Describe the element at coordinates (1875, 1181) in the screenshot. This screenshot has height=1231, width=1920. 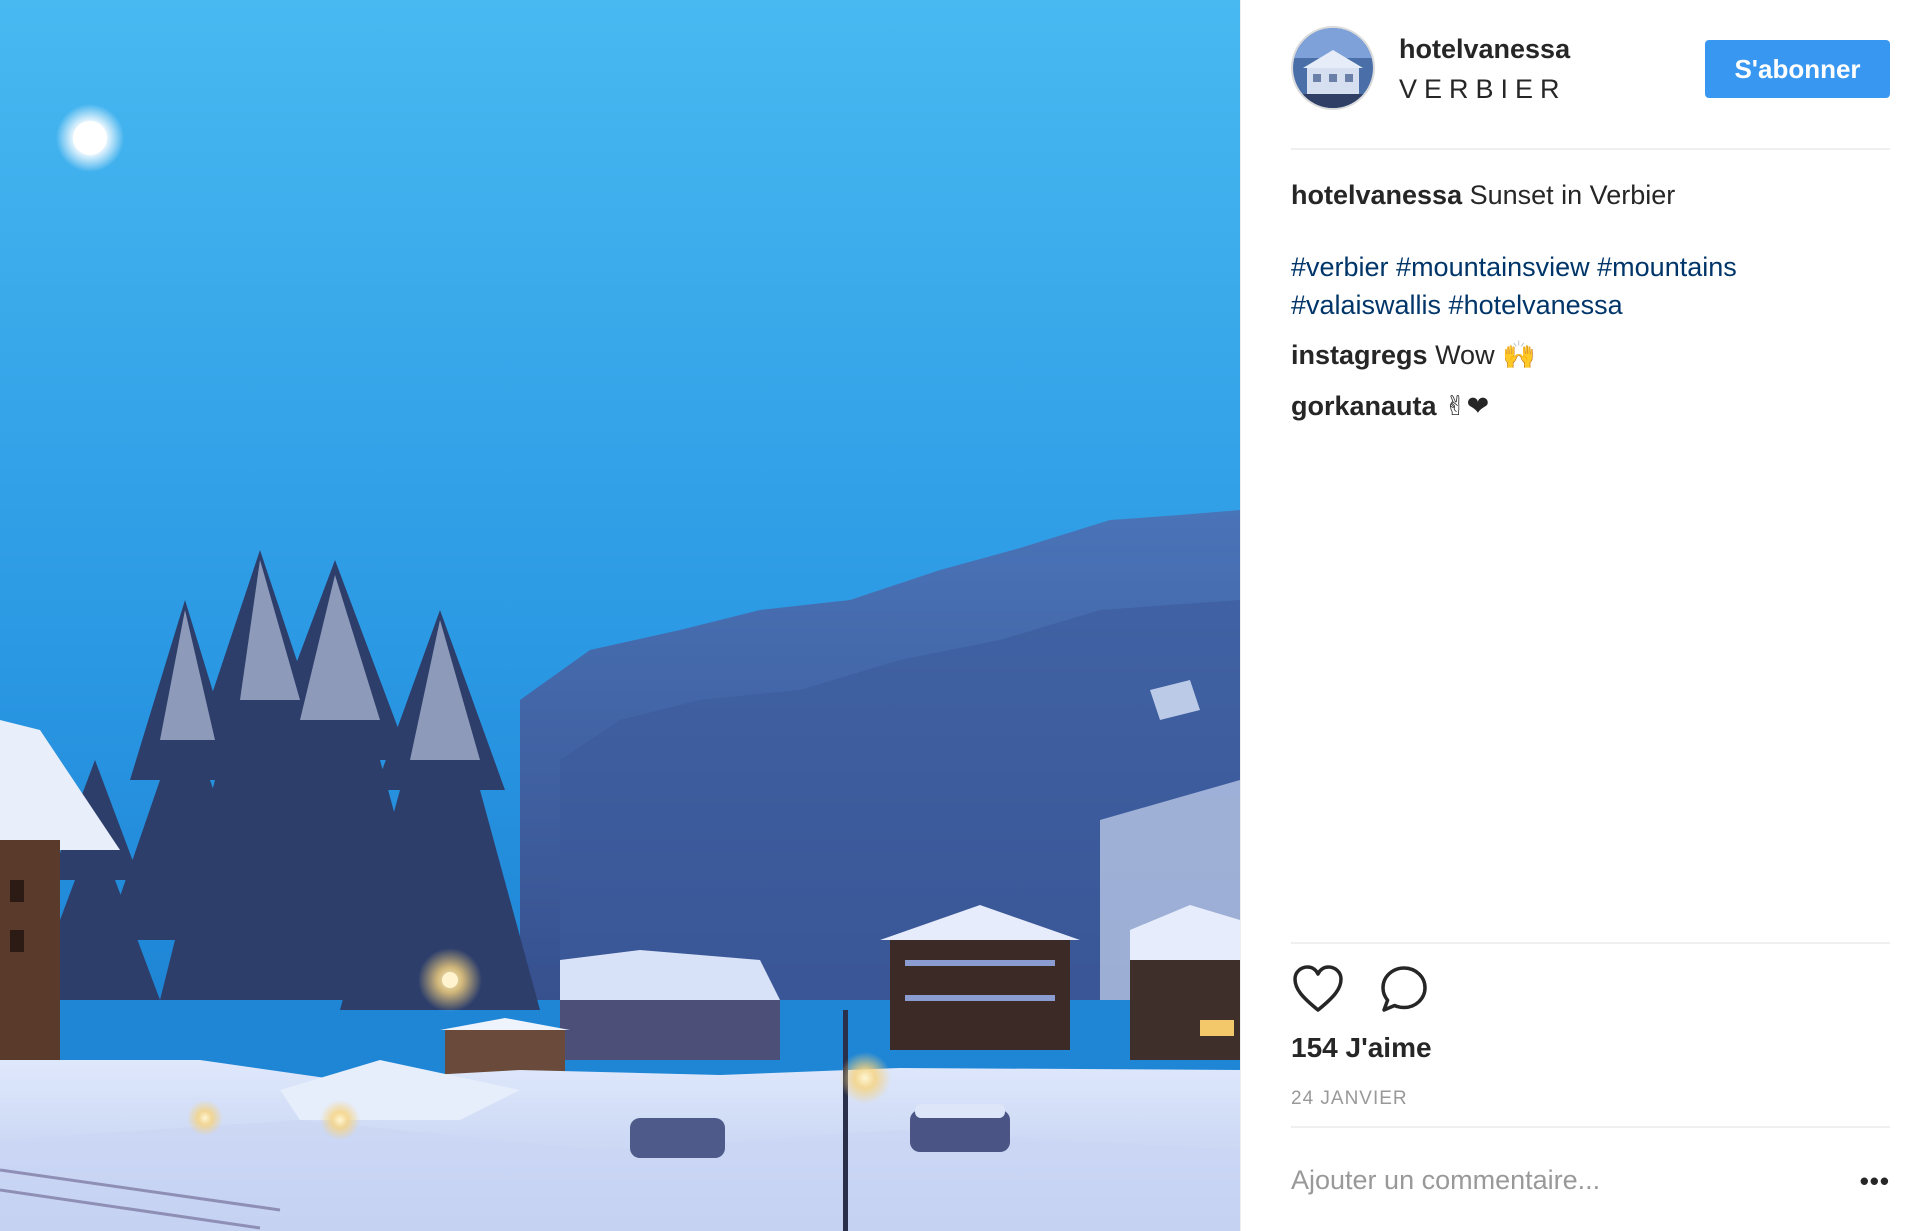
I see `more-options-button: •••` at that location.